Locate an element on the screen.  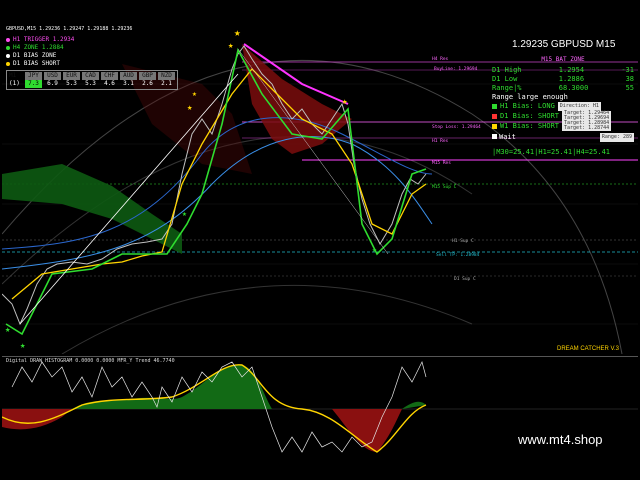
w1-bias: W1 Bias: SHORT is located at coordinates (530, 125).